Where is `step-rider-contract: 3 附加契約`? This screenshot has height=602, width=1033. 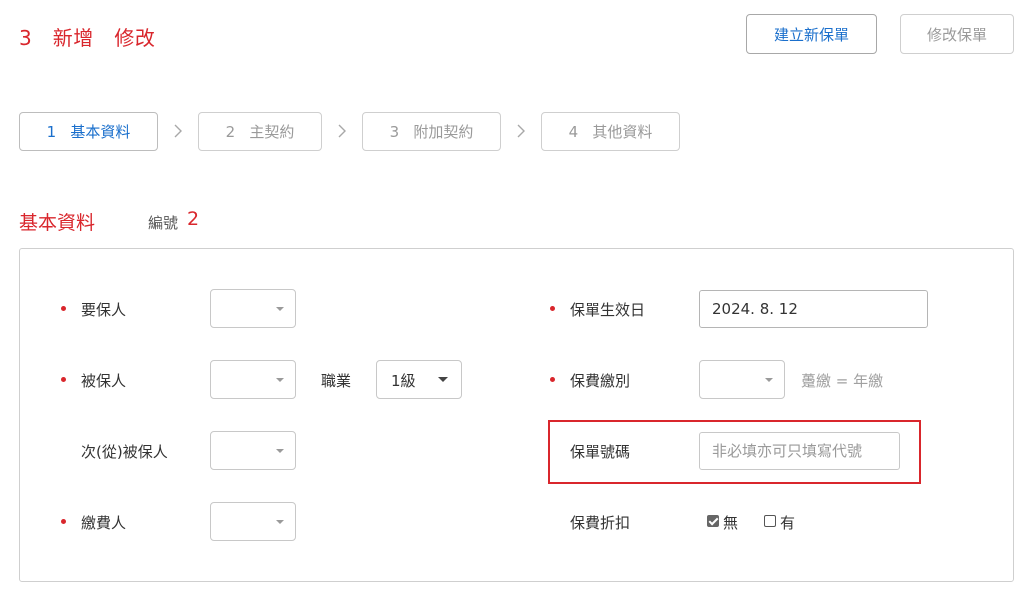 step-rider-contract: 3 附加契約 is located at coordinates (431, 131).